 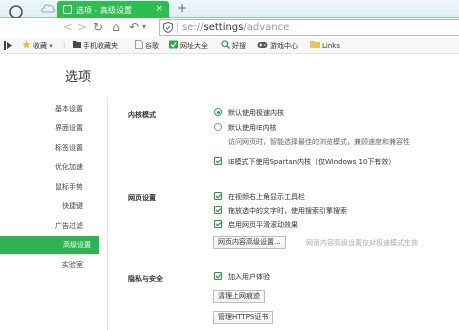 I want to click on tab-title: 选项 - 高级设置, so click(x=104, y=10).